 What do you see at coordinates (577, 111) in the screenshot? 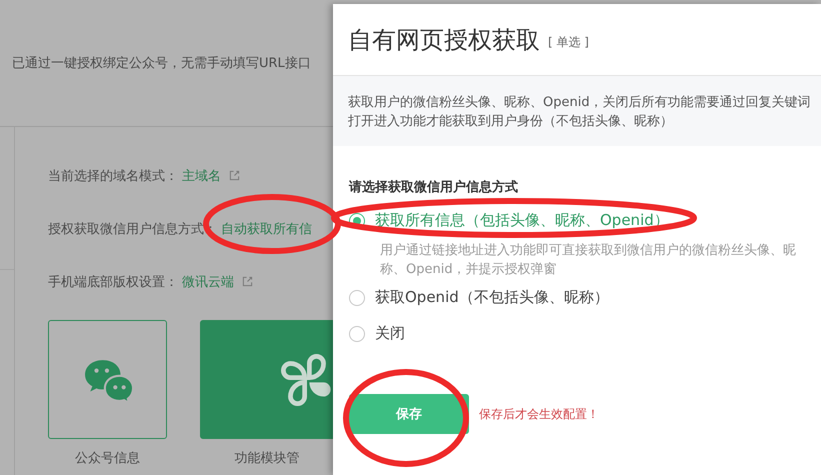
I see `description-text: 获取用户的微信粉丝头像、昵称、Openid，关闭后所有功能需要通过回复关键词打开进入功能才能获取到用户身份（不包括头像、昵称）` at bounding box center [577, 111].